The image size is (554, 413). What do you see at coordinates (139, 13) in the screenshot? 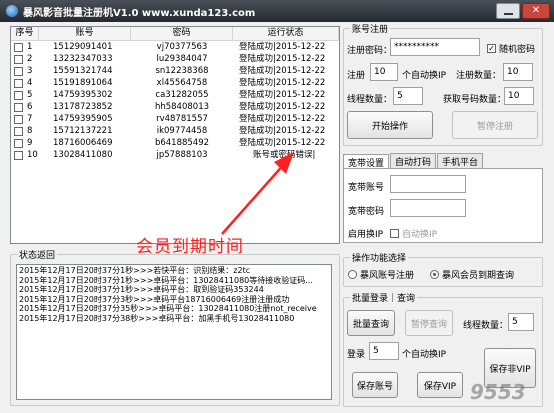
I see `window-title: 暴风影音批量注册机V1.0 www.xunda123.com` at bounding box center [139, 13].